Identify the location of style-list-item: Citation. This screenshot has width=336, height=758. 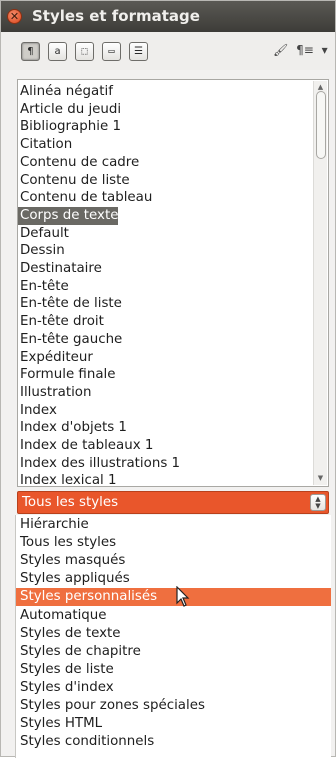
(45, 145).